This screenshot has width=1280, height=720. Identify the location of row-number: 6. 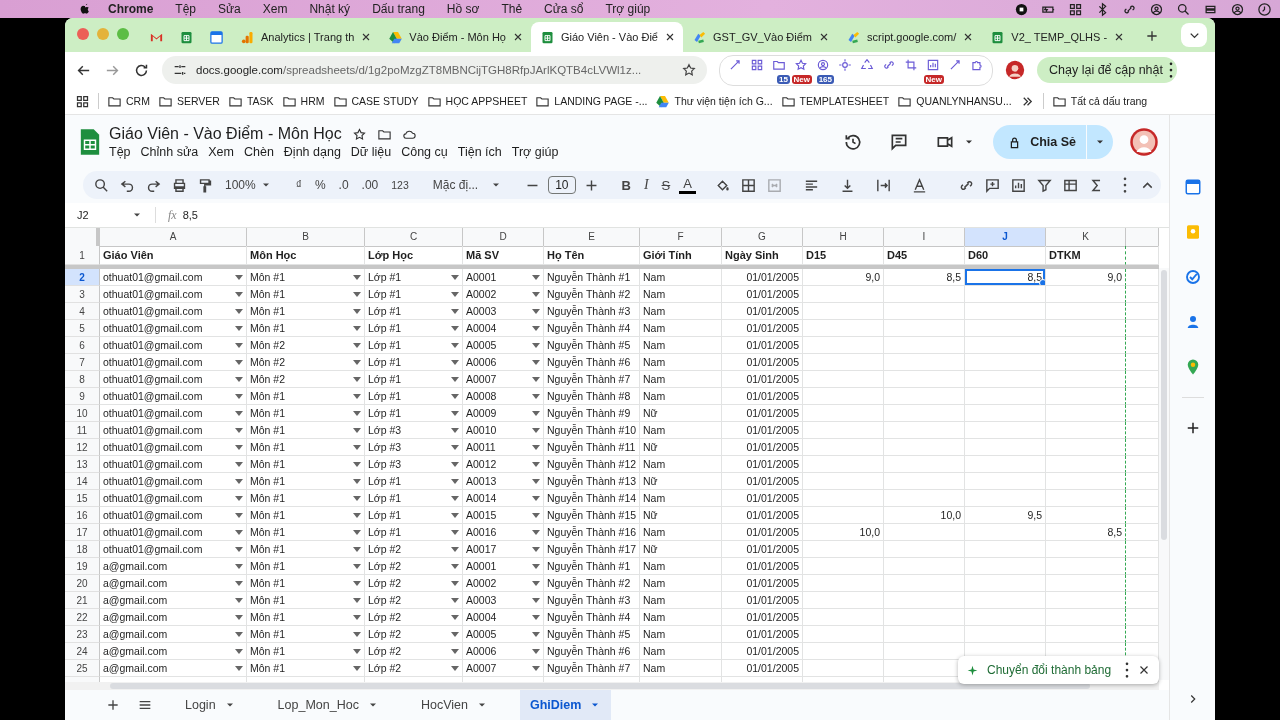
(82, 345).